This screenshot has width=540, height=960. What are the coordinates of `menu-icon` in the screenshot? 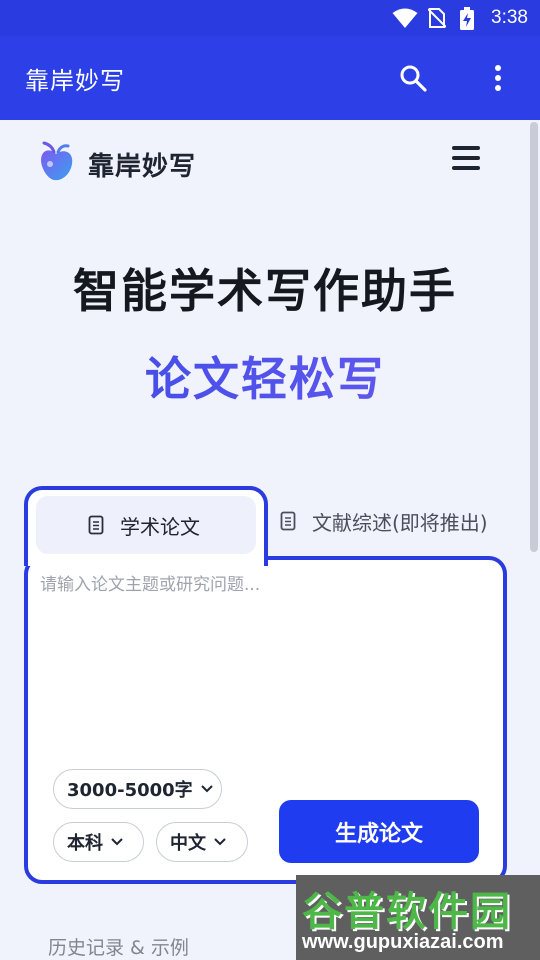 It's located at (466, 158).